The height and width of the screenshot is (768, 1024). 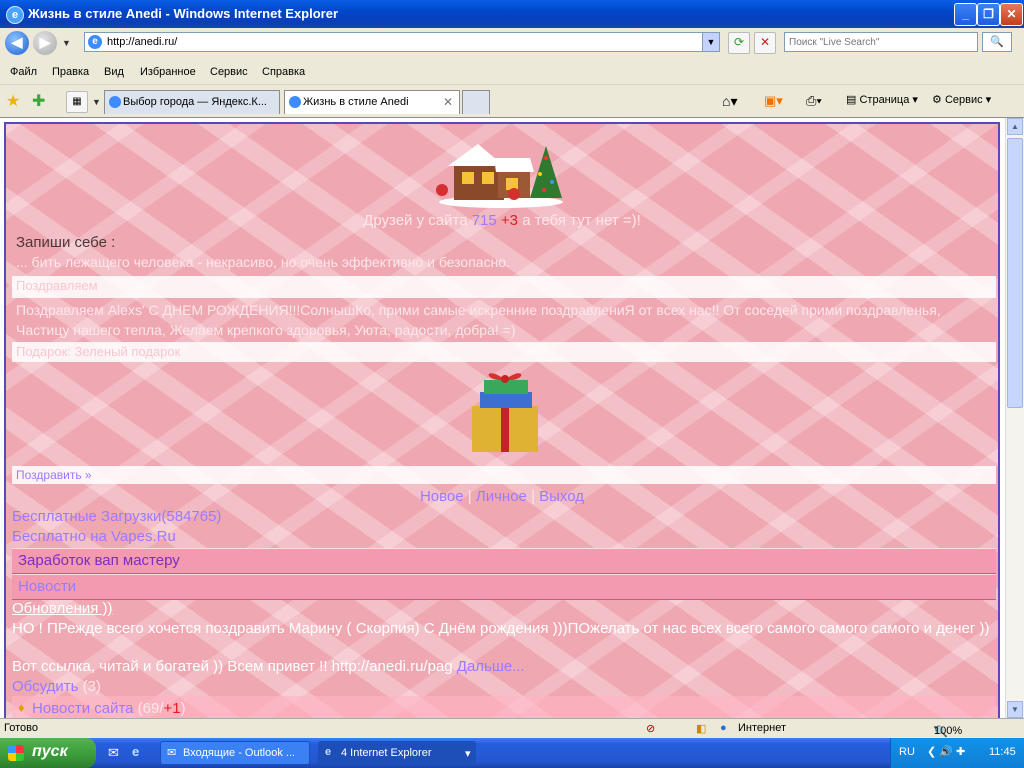 What do you see at coordinates (62, 608) in the screenshot?
I see `updates-link: Обновления ))` at bounding box center [62, 608].